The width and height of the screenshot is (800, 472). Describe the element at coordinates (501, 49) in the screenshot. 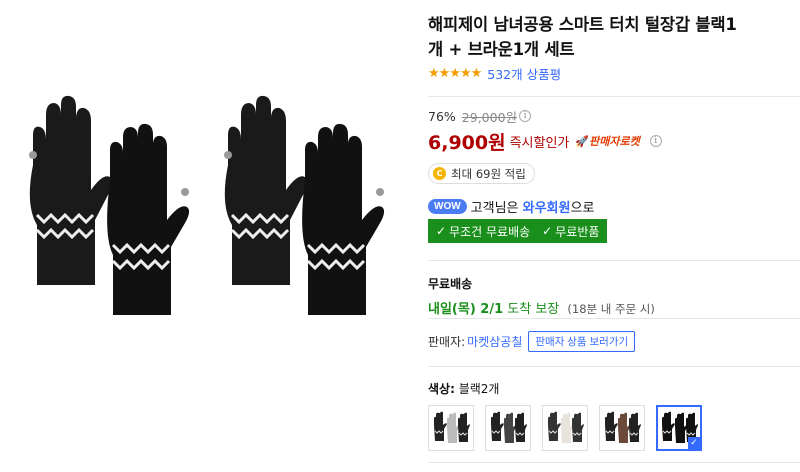

I see `product-title-line2: 개 + 브라운1개 세트` at that location.